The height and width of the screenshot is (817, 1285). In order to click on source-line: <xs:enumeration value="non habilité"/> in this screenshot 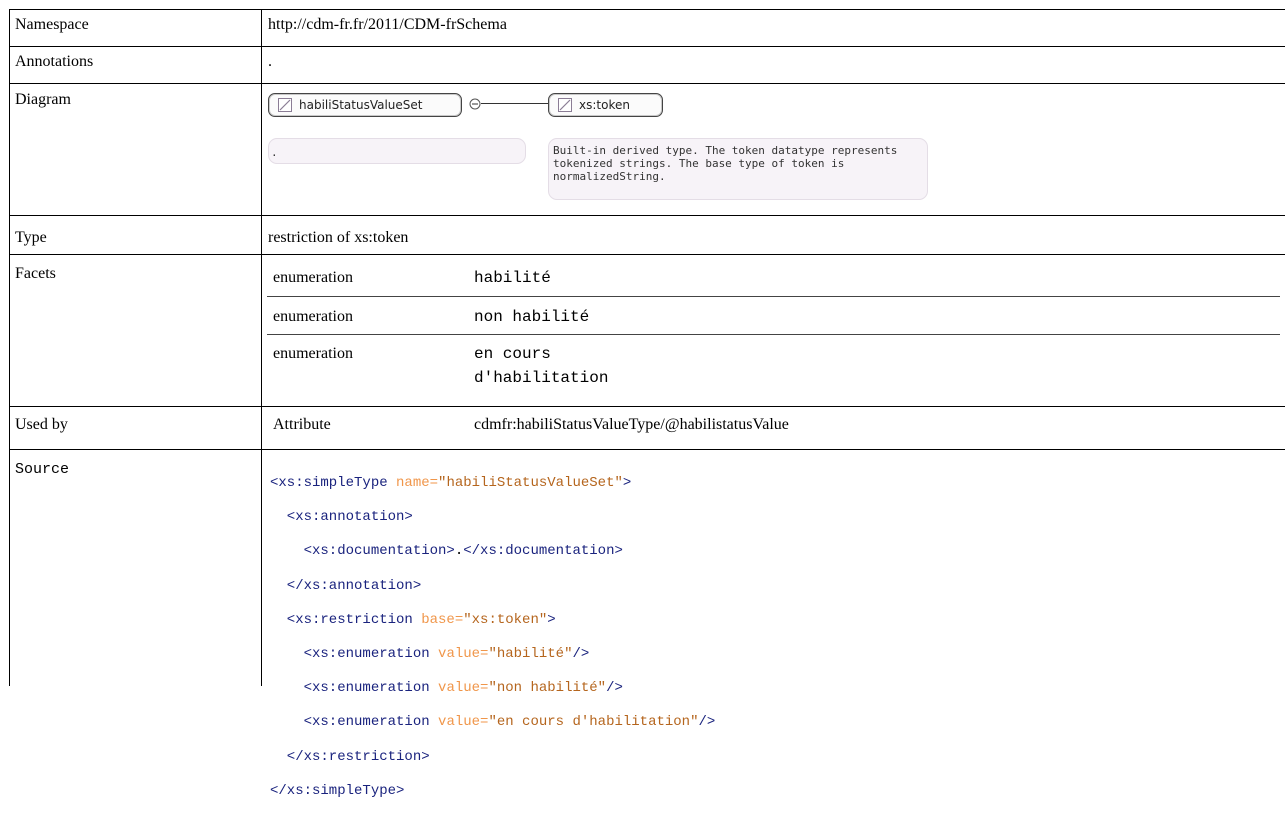, I will do `click(446, 688)`.